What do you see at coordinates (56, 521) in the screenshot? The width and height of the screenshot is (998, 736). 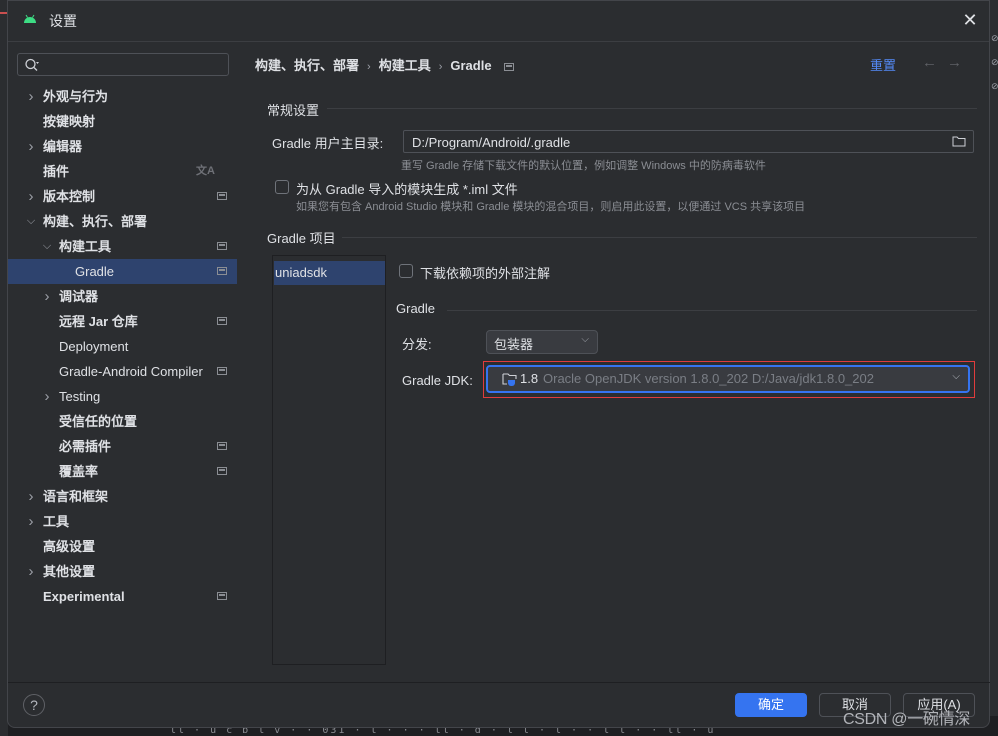 I see `sidebar-item-label: 工具` at bounding box center [56, 521].